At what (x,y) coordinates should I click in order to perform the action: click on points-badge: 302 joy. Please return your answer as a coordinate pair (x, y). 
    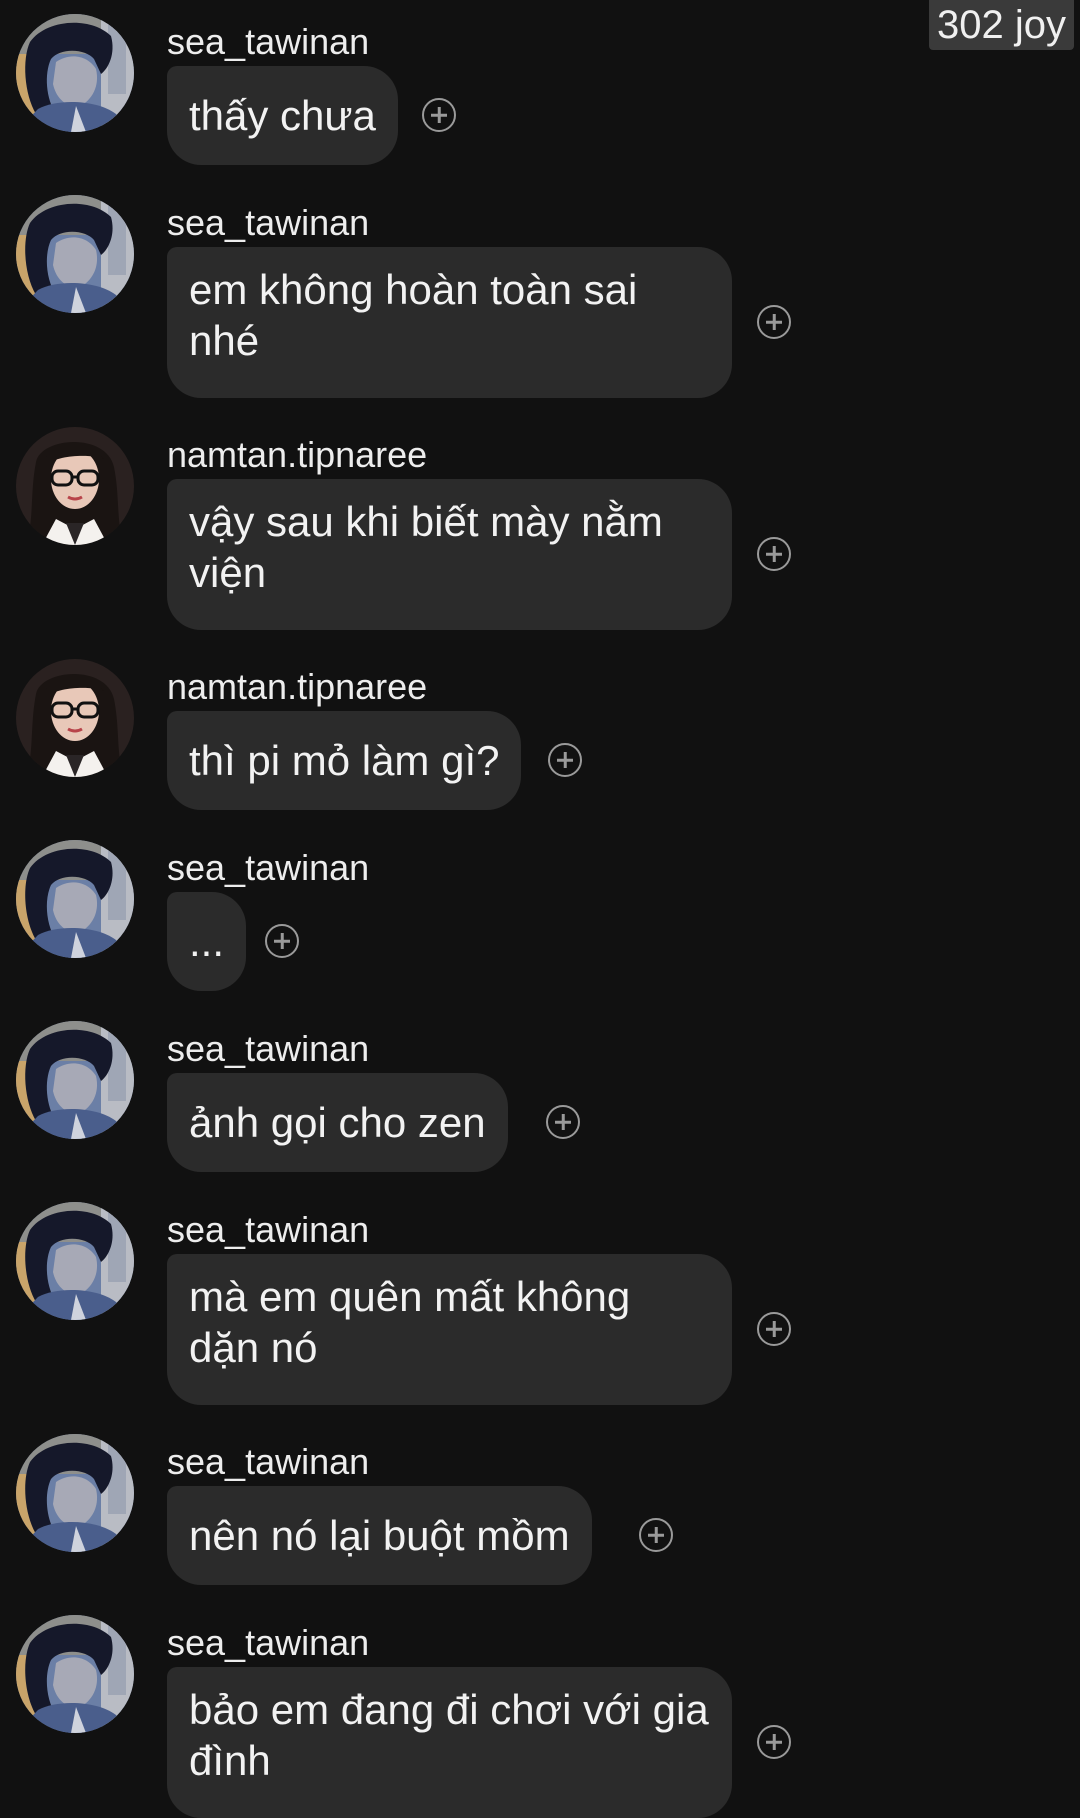
    Looking at the image, I should click on (1001, 25).